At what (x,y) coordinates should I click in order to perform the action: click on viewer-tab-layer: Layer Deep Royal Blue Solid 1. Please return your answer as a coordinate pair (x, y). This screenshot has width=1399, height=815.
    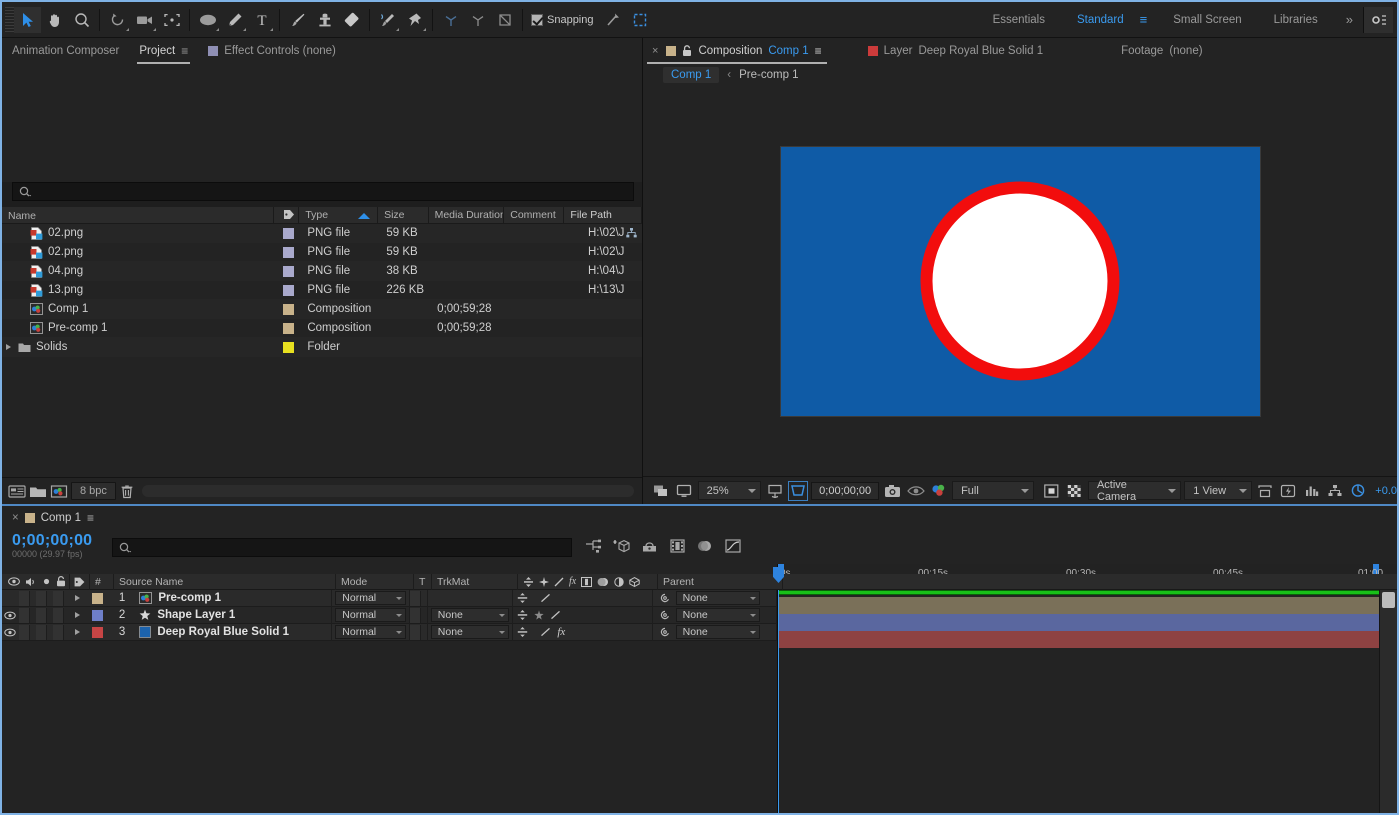
    Looking at the image, I should click on (955, 51).